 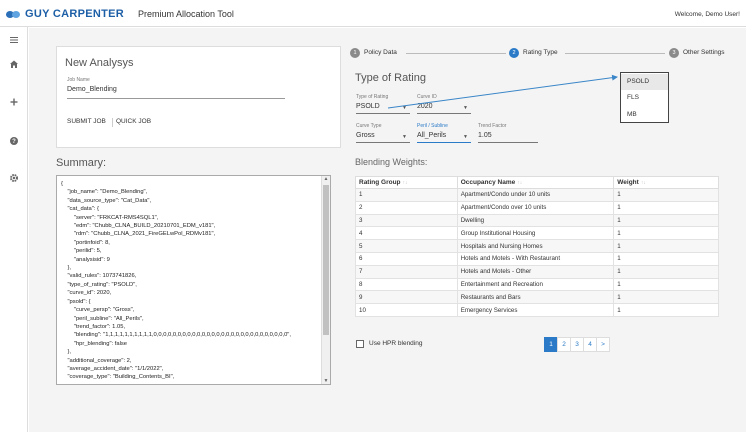 I want to click on col-rating-group: Rating Group ↑↓, so click(x=406, y=182).